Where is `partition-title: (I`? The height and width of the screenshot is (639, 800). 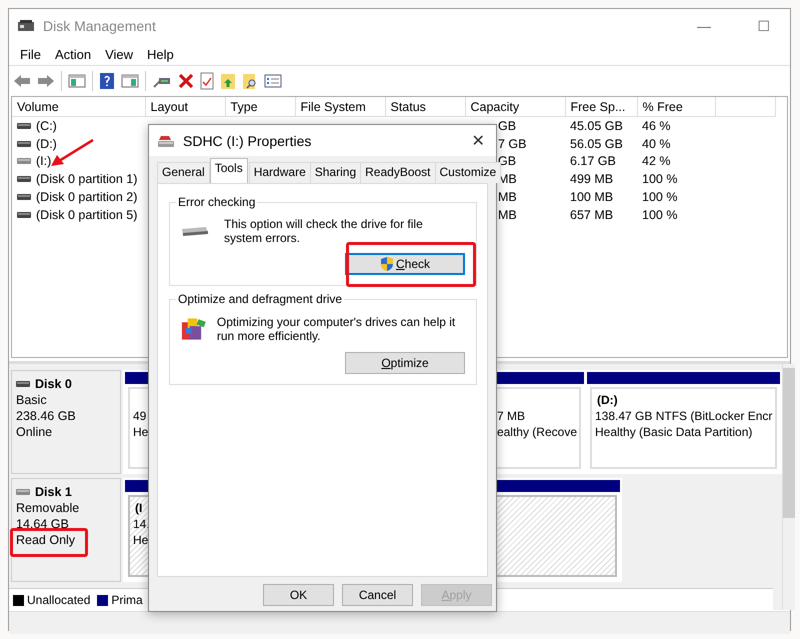 partition-title: (I is located at coordinates (139, 508).